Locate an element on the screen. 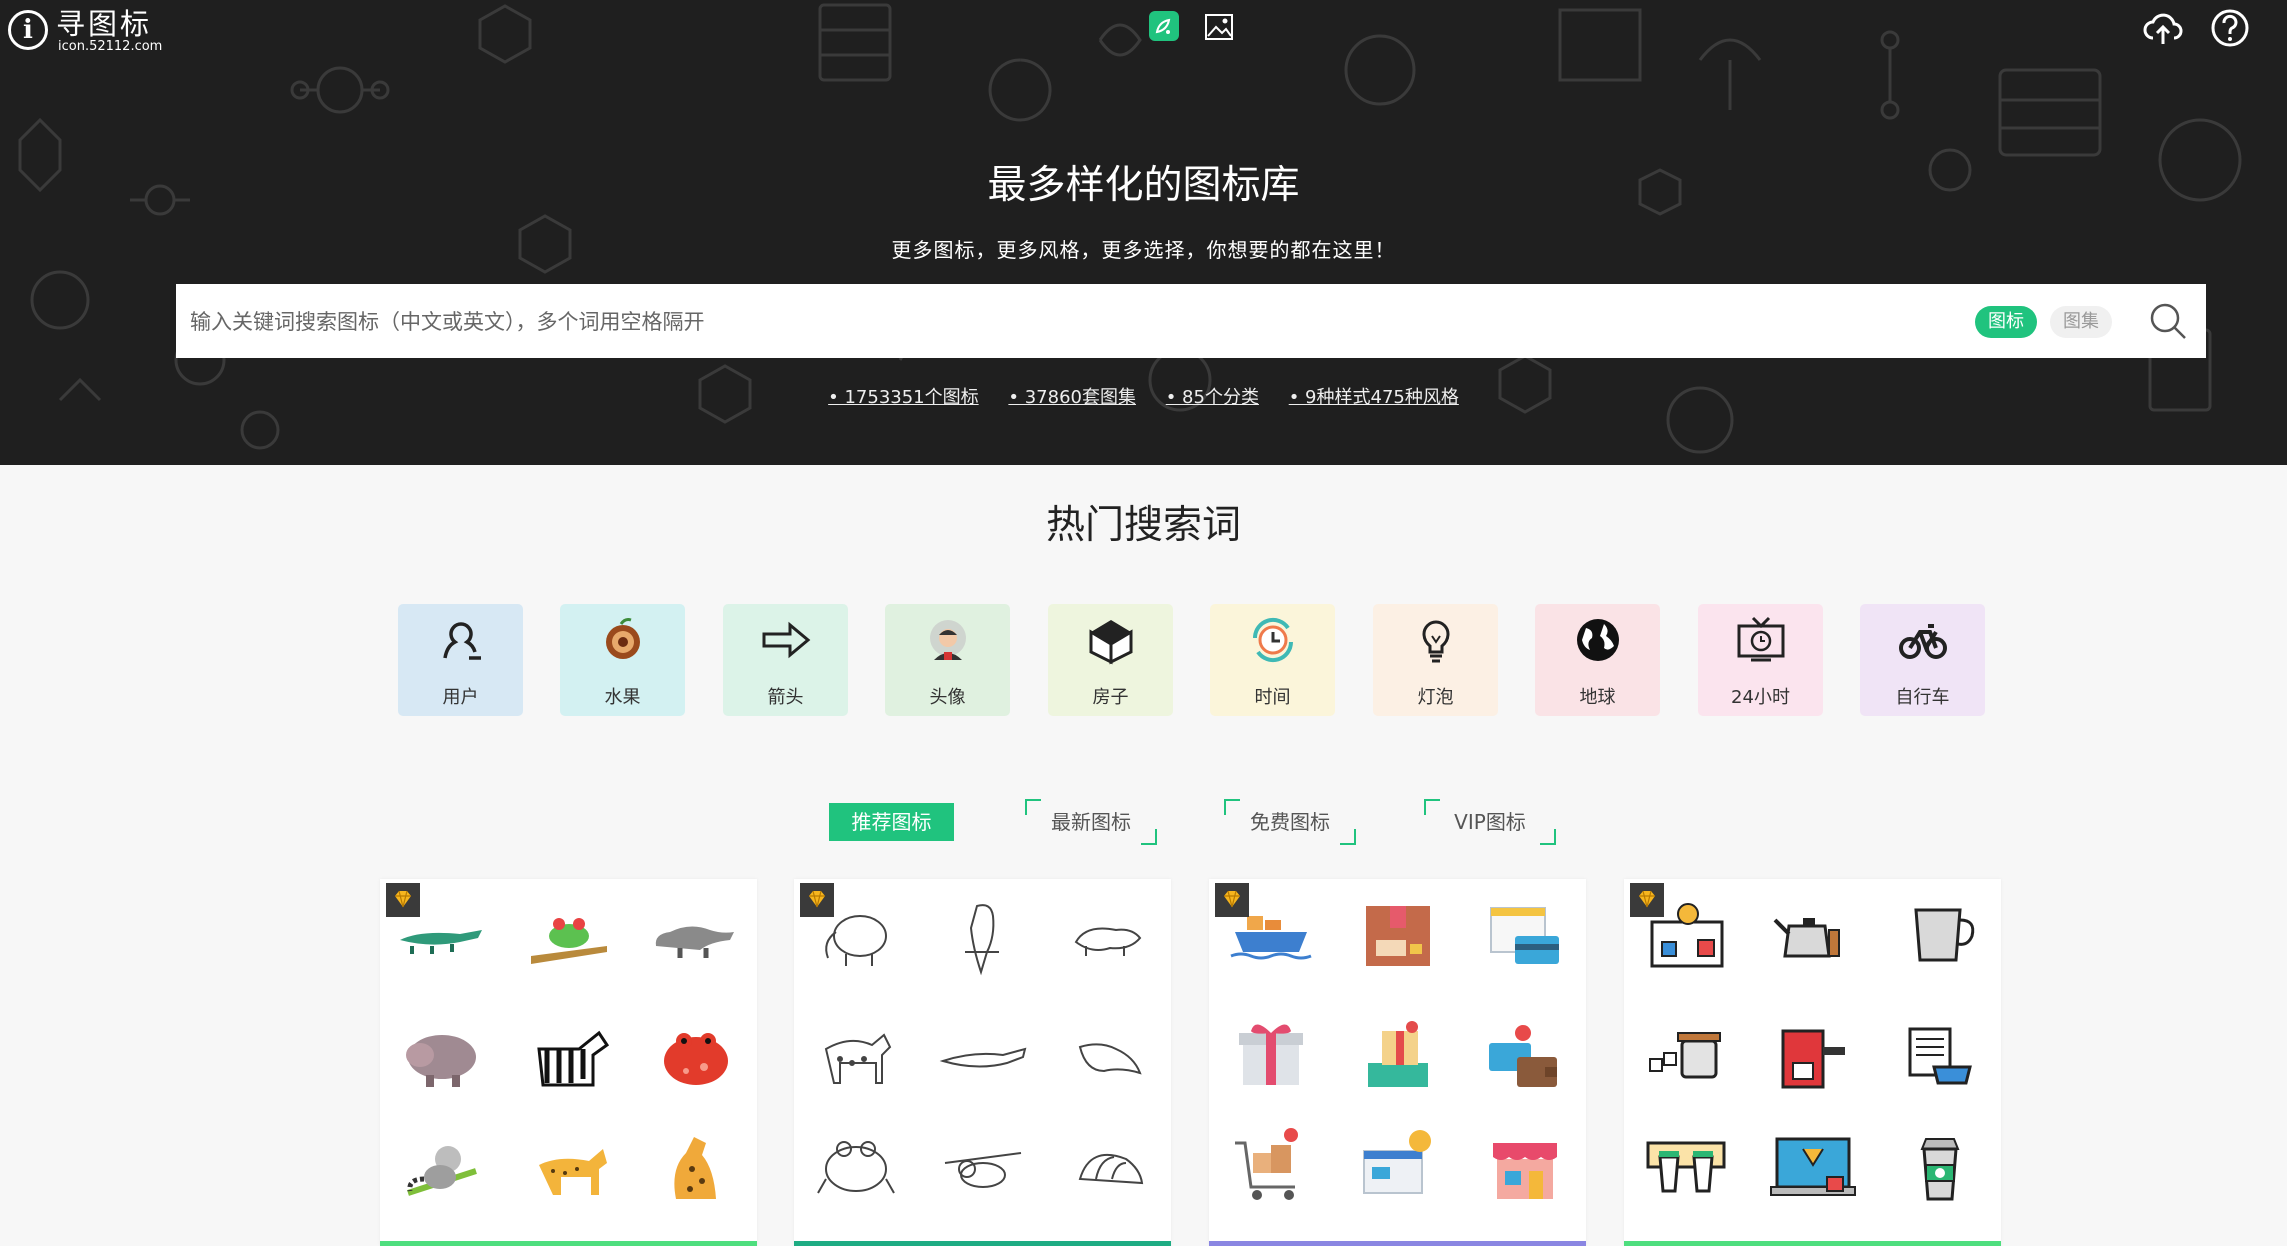 The width and height of the screenshot is (2287, 1246). package-box-icon is located at coordinates (1398, 936).